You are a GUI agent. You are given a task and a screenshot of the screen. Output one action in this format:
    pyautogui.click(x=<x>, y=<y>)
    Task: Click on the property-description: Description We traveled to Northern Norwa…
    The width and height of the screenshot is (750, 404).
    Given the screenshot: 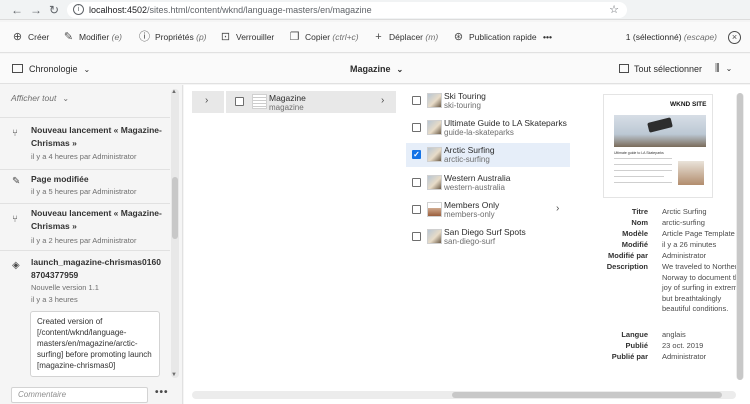 What is the action you would take?
    pyautogui.click(x=675, y=287)
    